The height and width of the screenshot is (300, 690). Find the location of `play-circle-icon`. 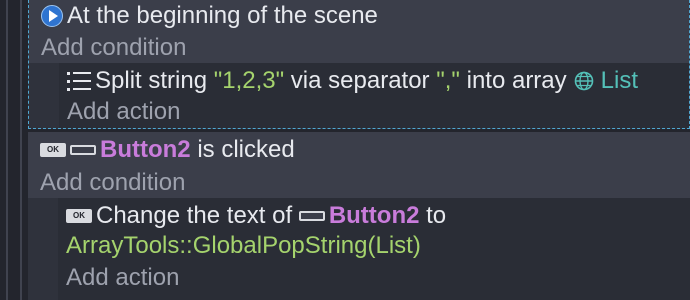

play-circle-icon is located at coordinates (52, 16).